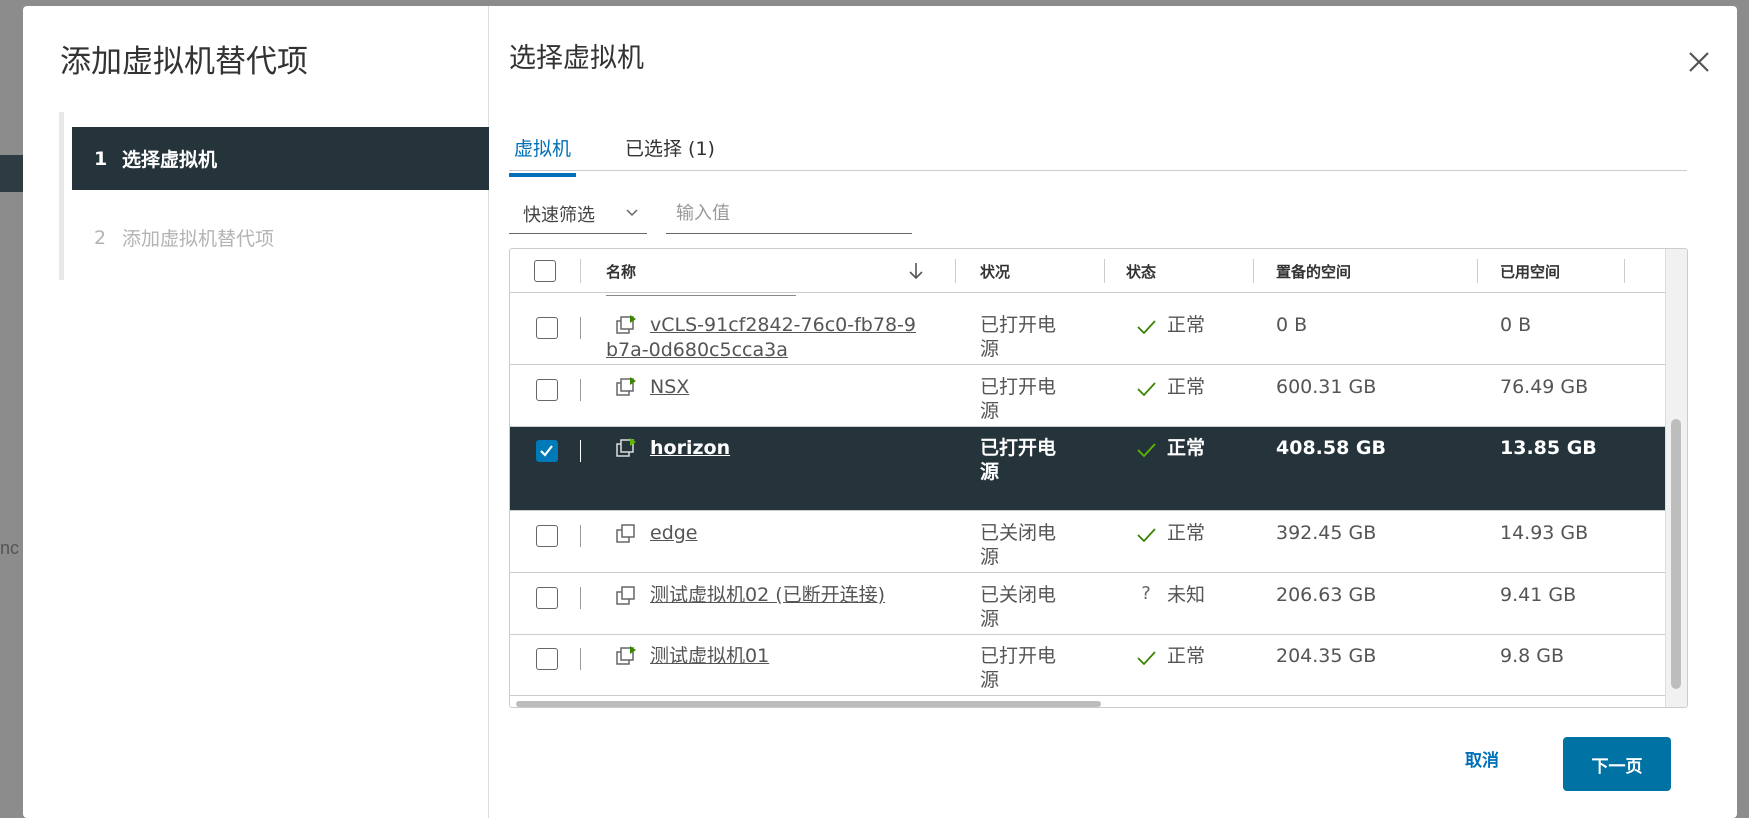 The height and width of the screenshot is (818, 1749). What do you see at coordinates (280, 158) in the screenshot?
I see `step-select-vm: 1 选择虚拟机` at bounding box center [280, 158].